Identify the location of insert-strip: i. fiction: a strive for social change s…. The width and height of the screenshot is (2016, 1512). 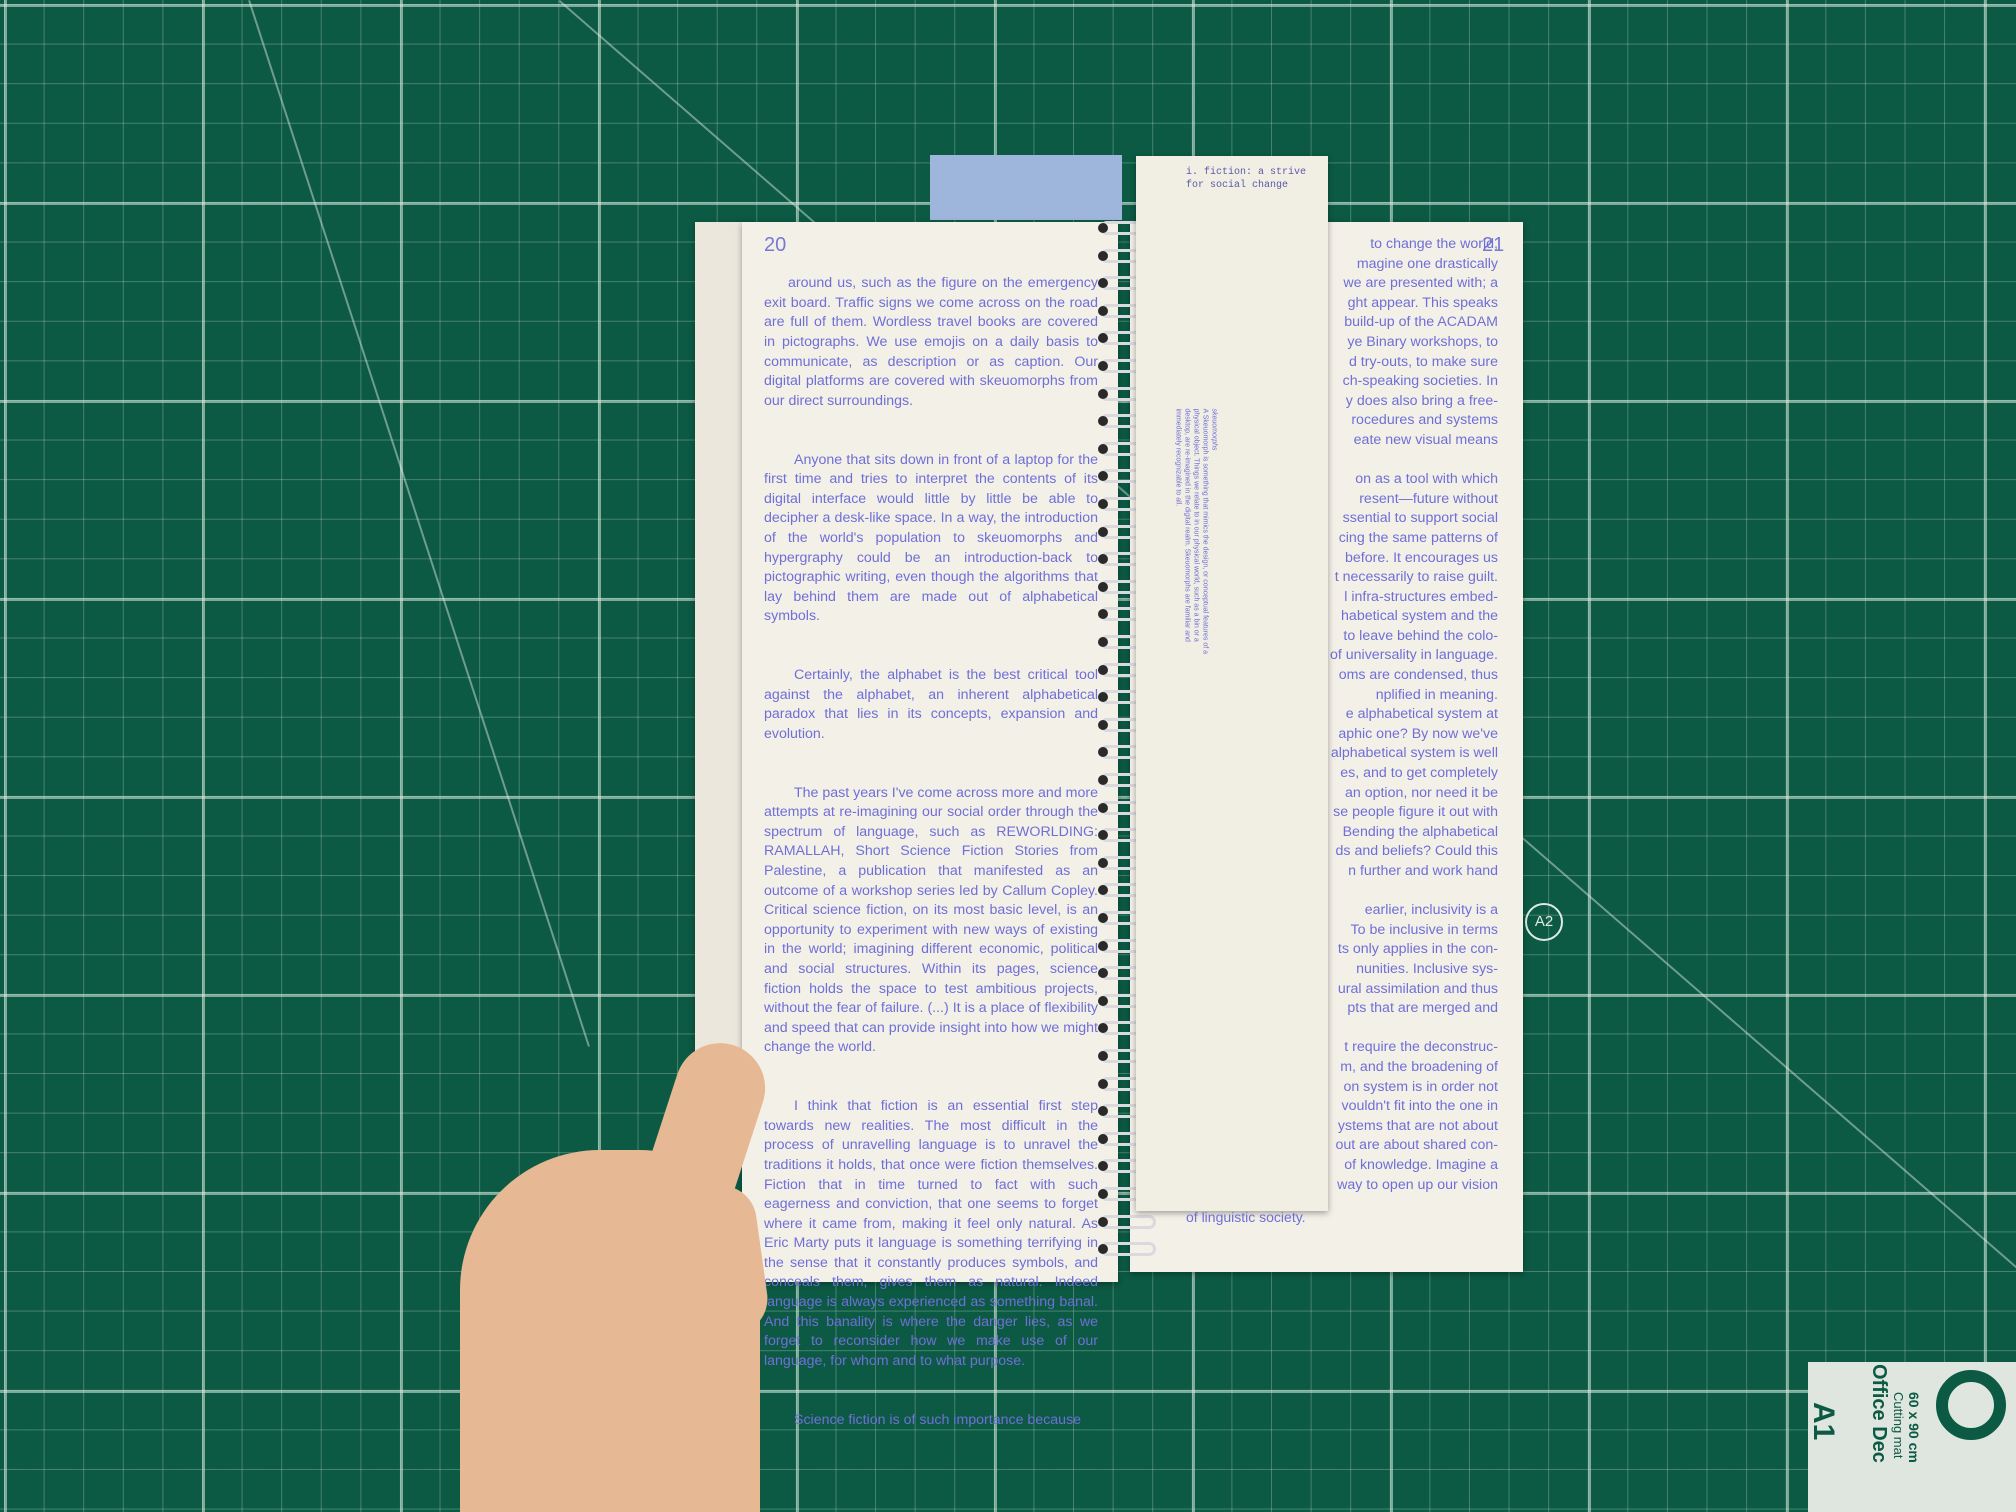
(1232, 690).